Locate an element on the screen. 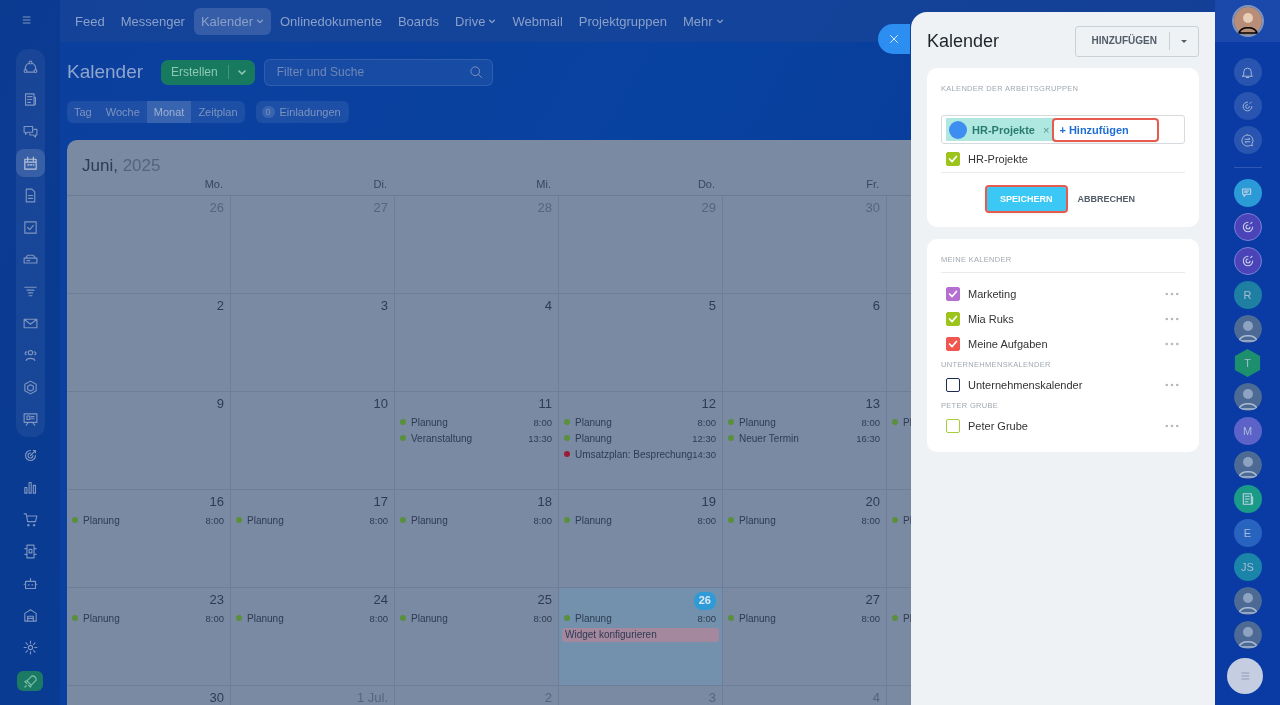 The width and height of the screenshot is (1280, 705). nav-item: Webmail is located at coordinates (537, 21).